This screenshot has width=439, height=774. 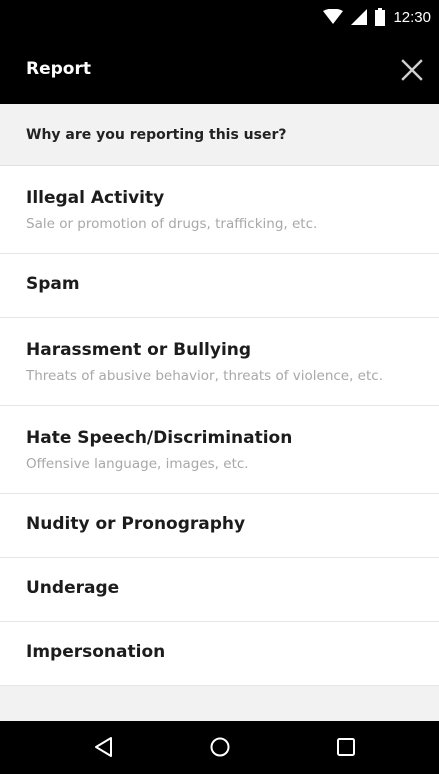 What do you see at coordinates (359, 17) in the screenshot?
I see `cell-signal-icon` at bounding box center [359, 17].